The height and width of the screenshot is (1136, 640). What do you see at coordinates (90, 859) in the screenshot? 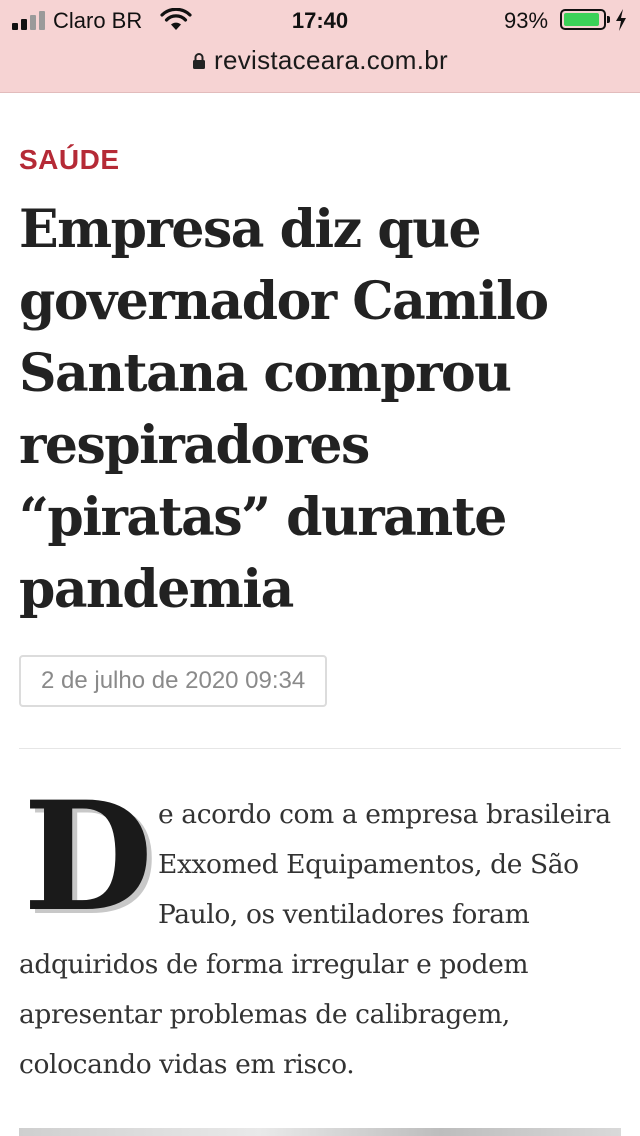
I see `drop-cap: D D` at bounding box center [90, 859].